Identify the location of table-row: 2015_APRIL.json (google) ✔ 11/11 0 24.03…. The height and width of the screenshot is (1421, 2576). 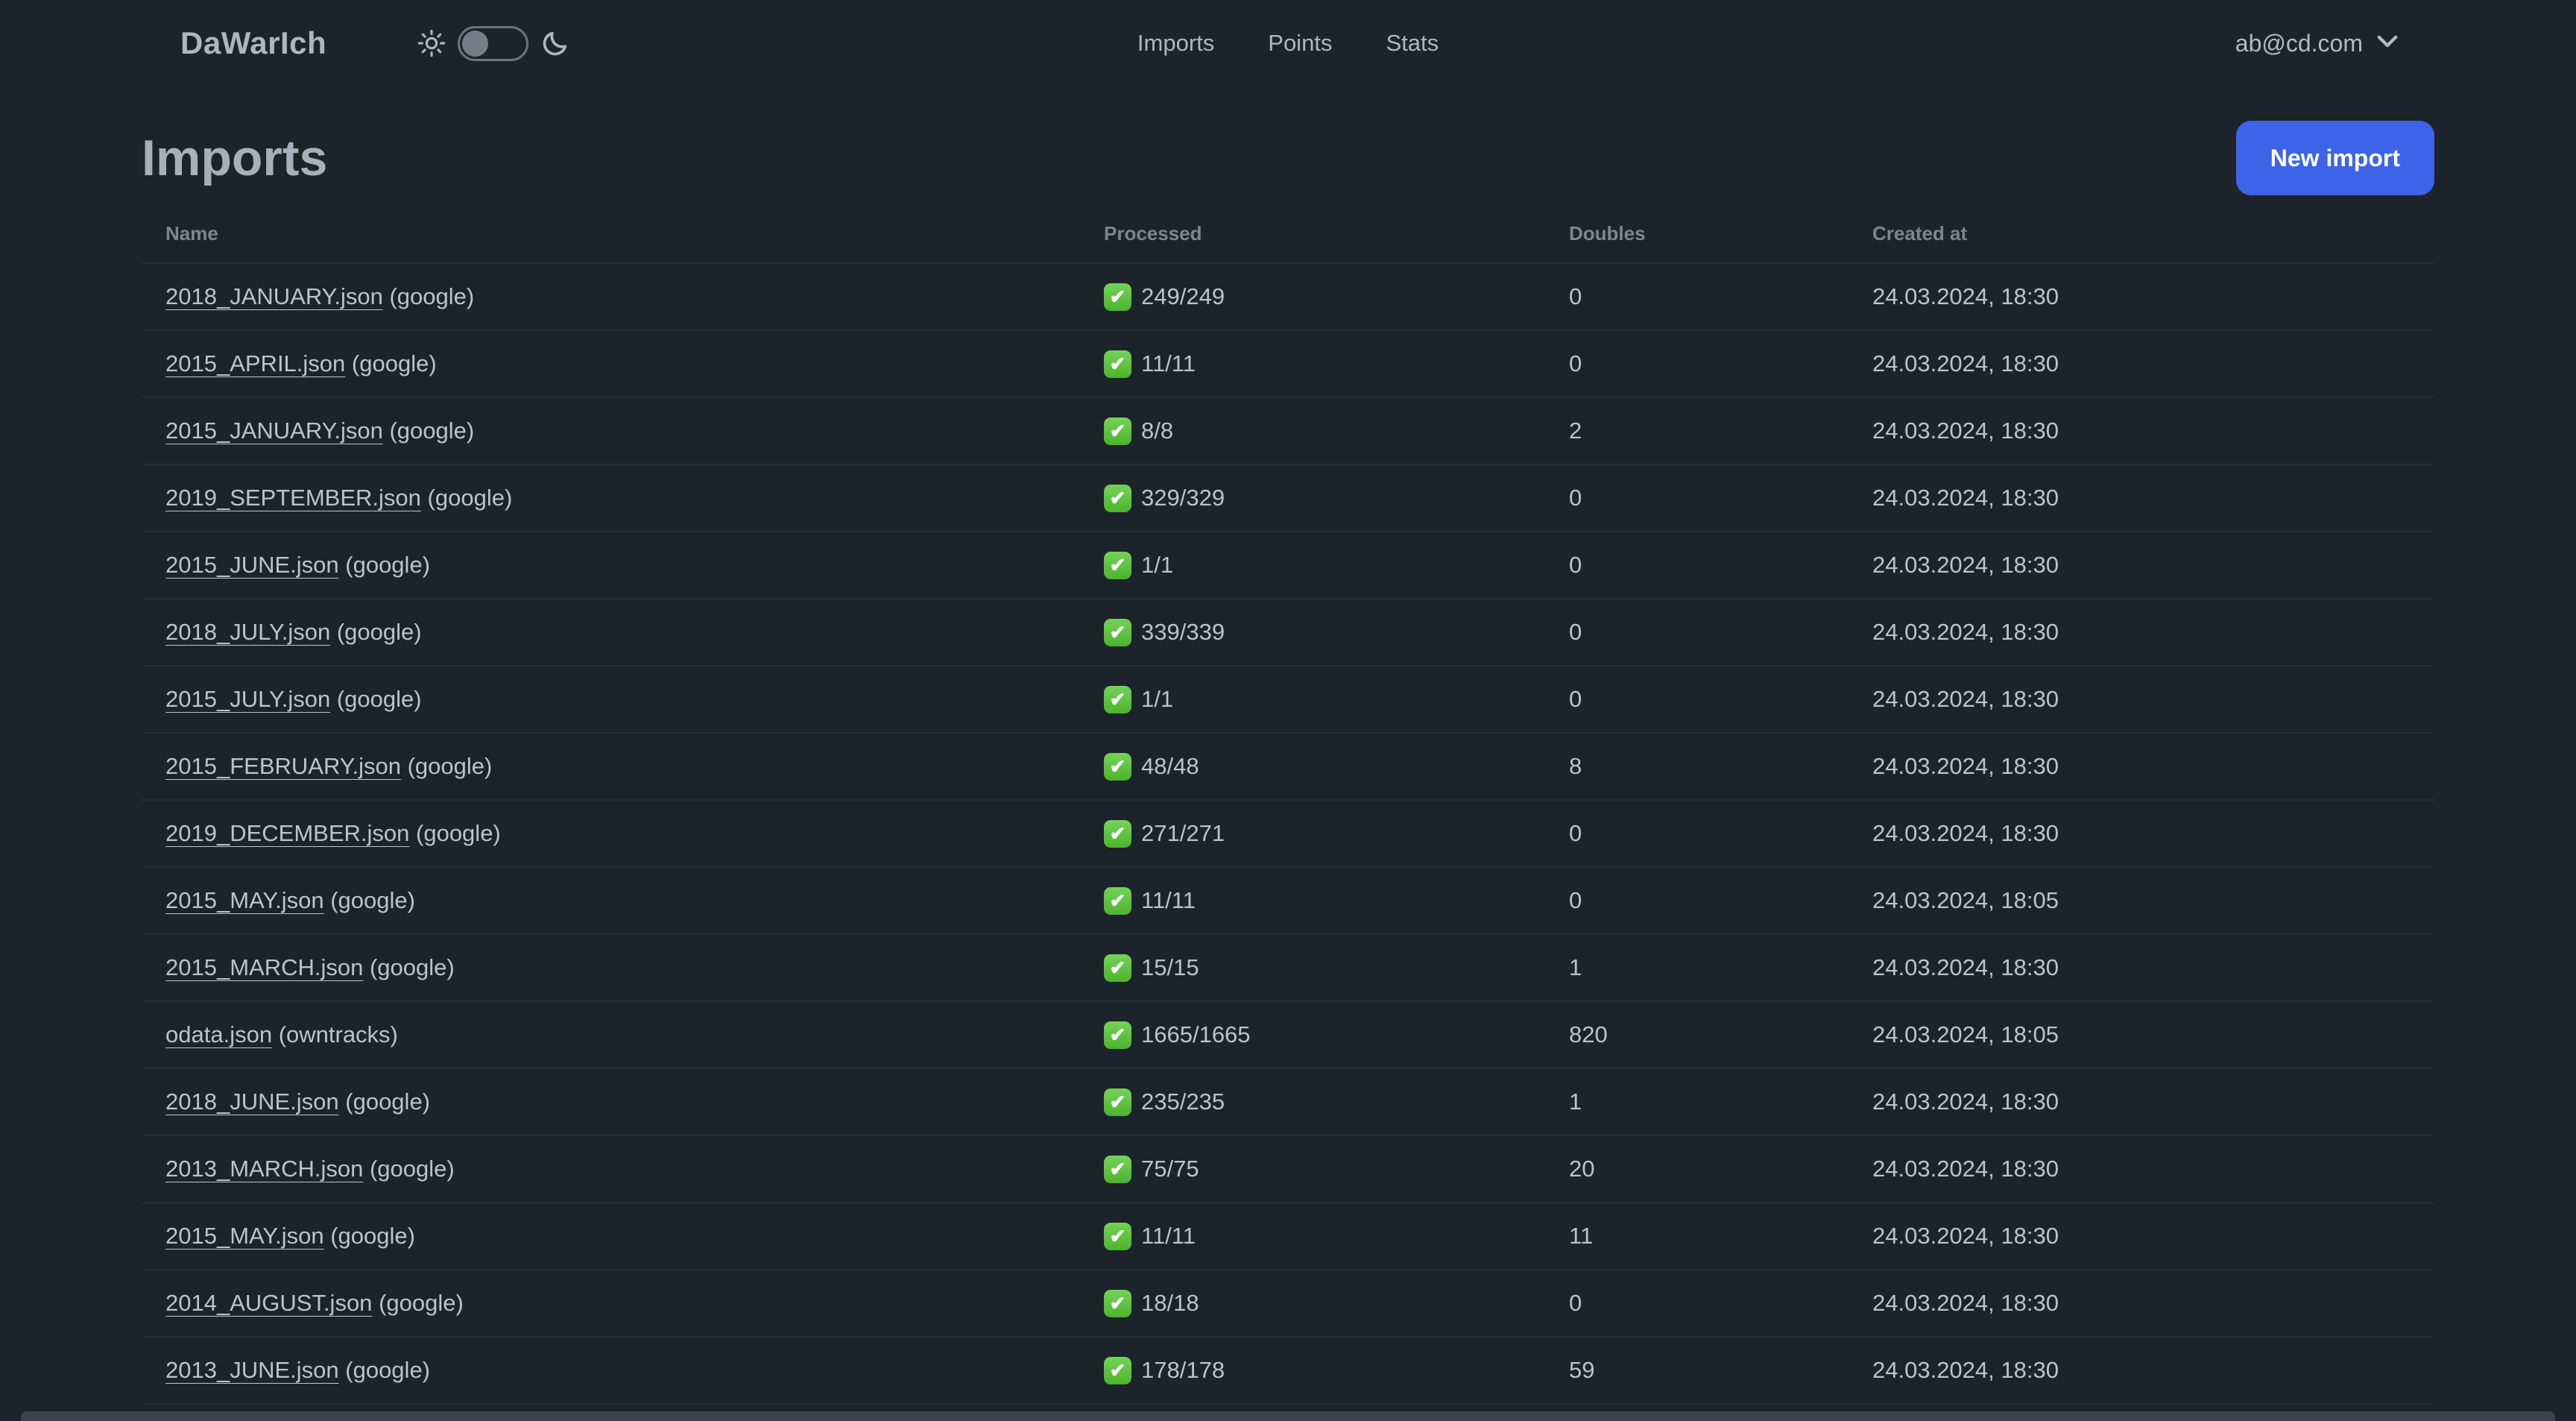
(1288, 364).